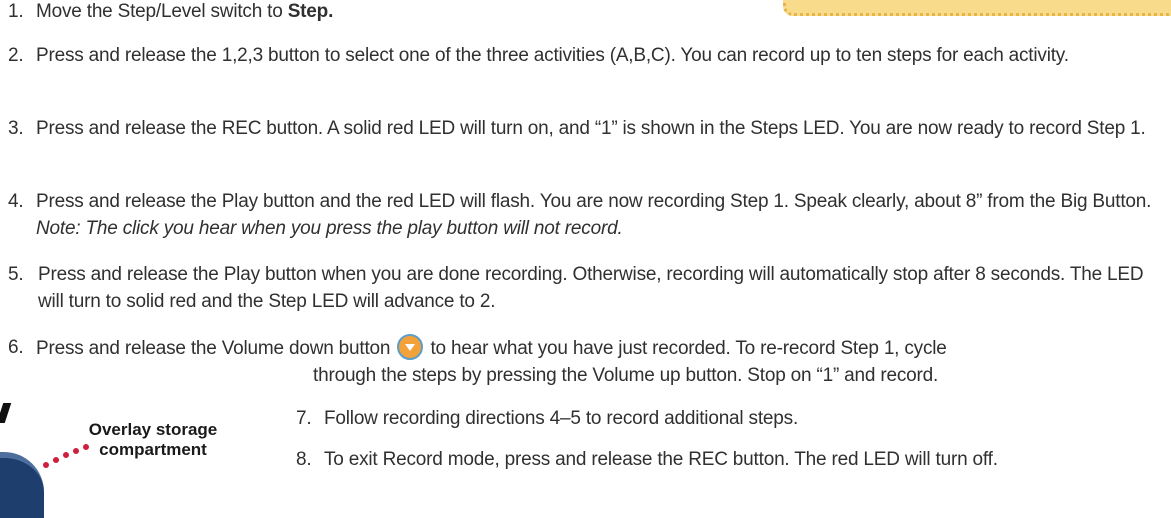 The height and width of the screenshot is (518, 1171). Describe the element at coordinates (153, 439) in the screenshot. I see `overlay-storage-label: Overlay storage compartment` at that location.